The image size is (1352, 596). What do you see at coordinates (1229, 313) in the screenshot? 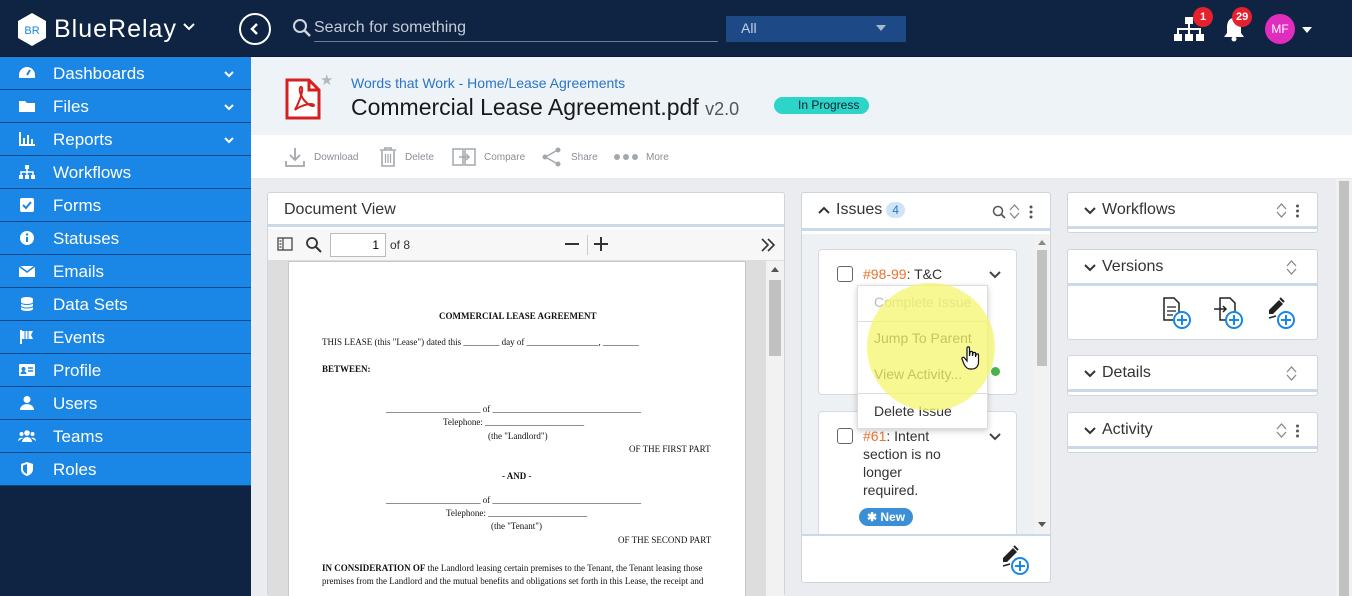
I see `import-version-icon` at bounding box center [1229, 313].